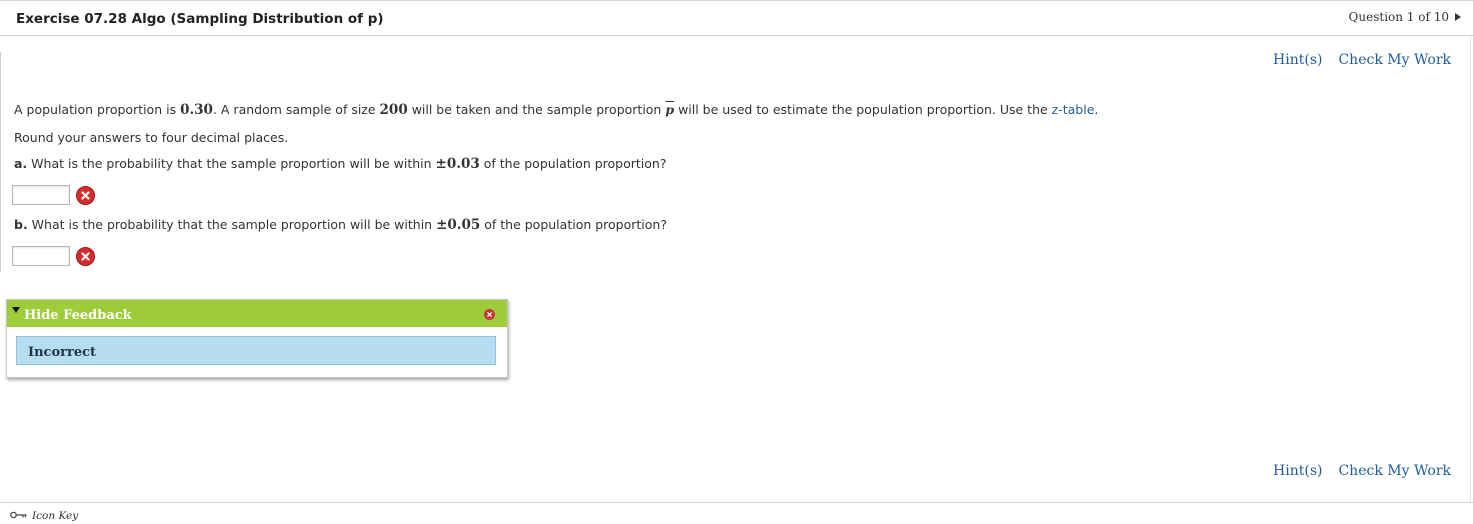 The width and height of the screenshot is (1473, 524). I want to click on bottom-toolbar: Hint(s) Check My Work, so click(1362, 471).